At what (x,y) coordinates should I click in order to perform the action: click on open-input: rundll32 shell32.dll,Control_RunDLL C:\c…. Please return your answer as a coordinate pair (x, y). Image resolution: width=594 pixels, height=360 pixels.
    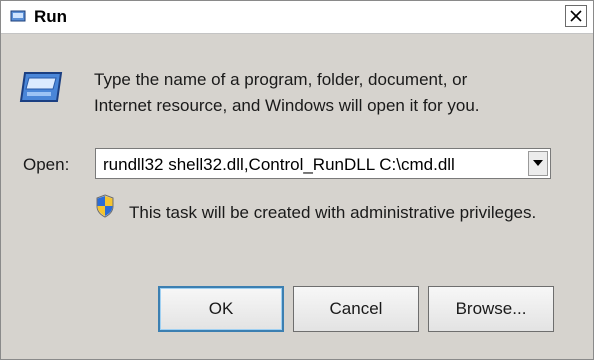
    Looking at the image, I should click on (279, 165).